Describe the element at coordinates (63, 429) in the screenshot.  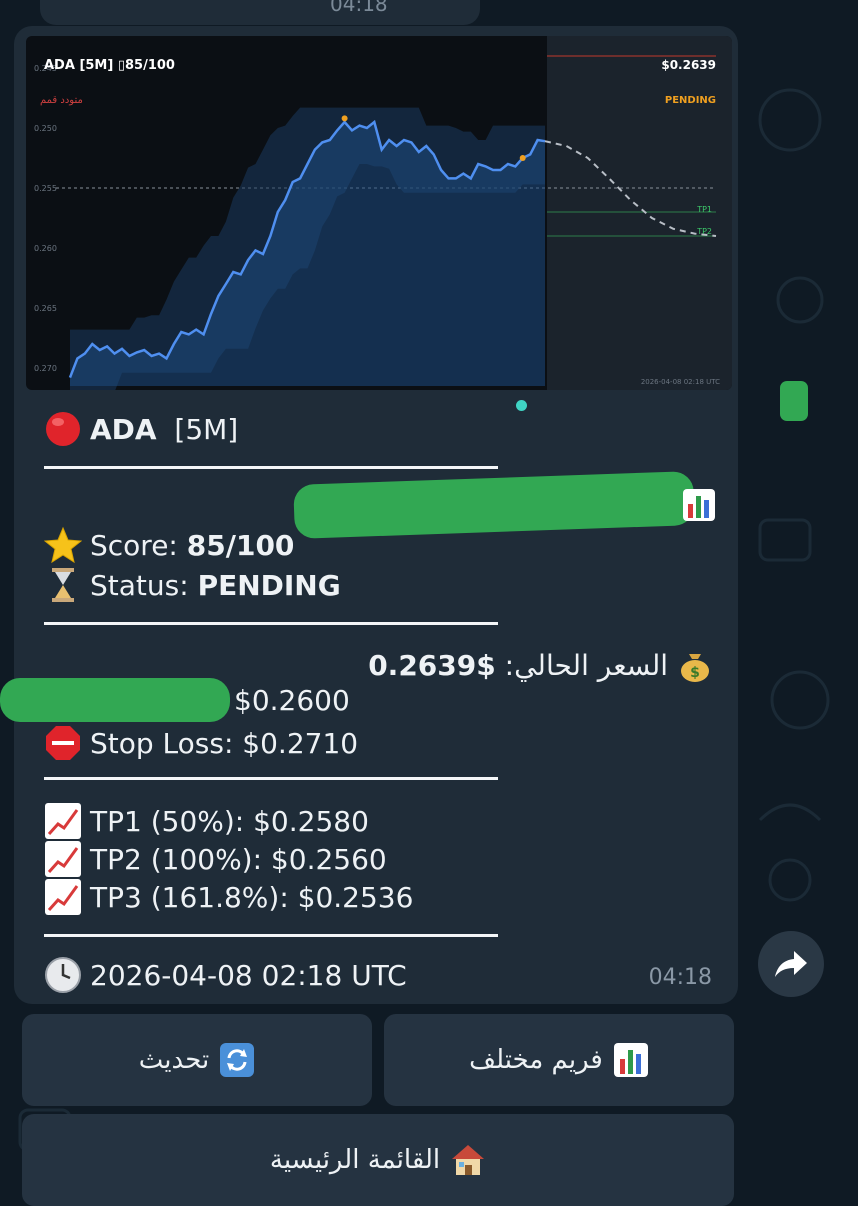
I see `red-circle-icon` at that location.